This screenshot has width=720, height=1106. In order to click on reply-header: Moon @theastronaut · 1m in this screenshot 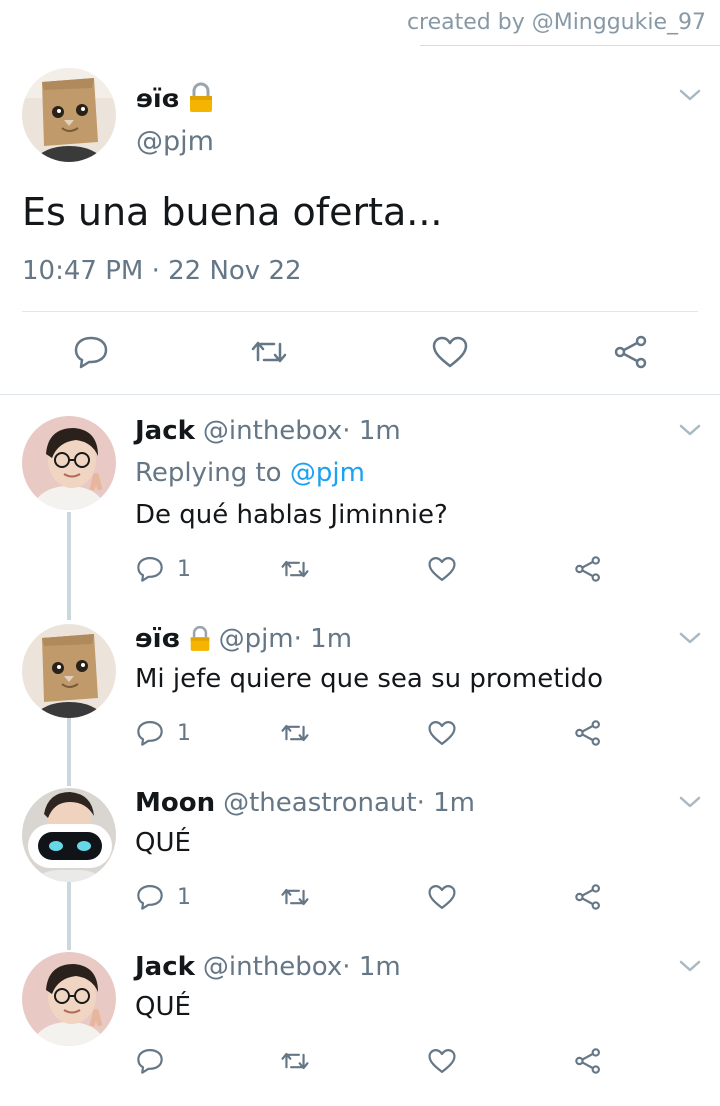, I will do `click(305, 803)`.